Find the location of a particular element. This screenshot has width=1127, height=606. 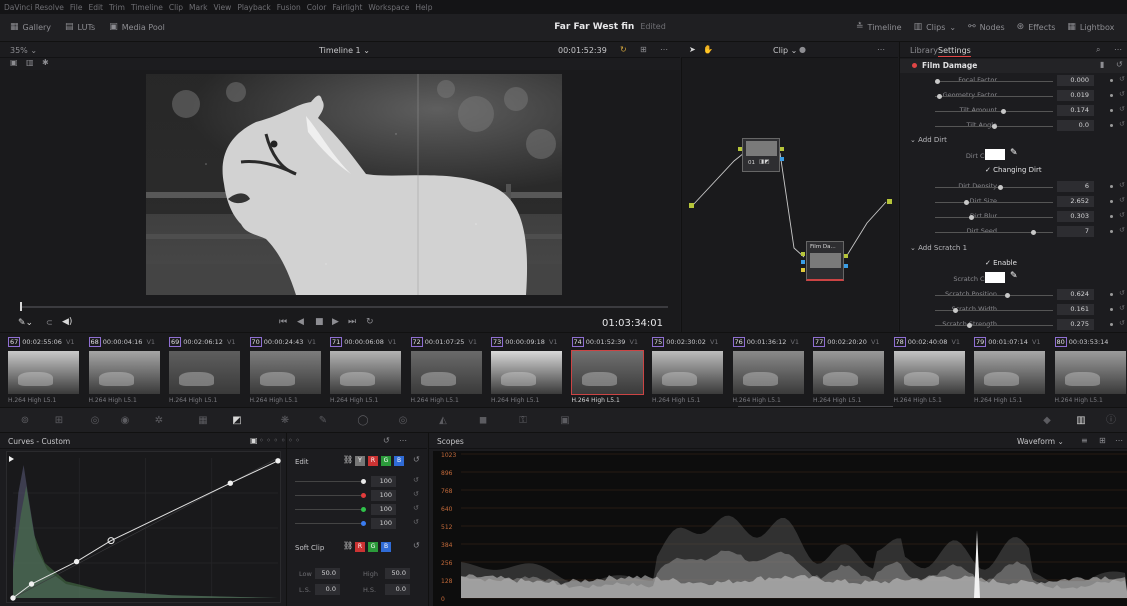

menu-item: Fairlight is located at coordinates (347, 7).